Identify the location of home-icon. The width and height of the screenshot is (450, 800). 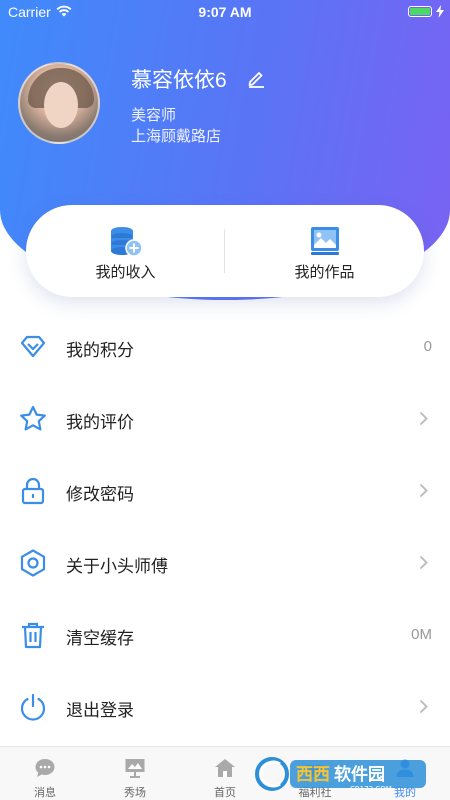
(225, 768).